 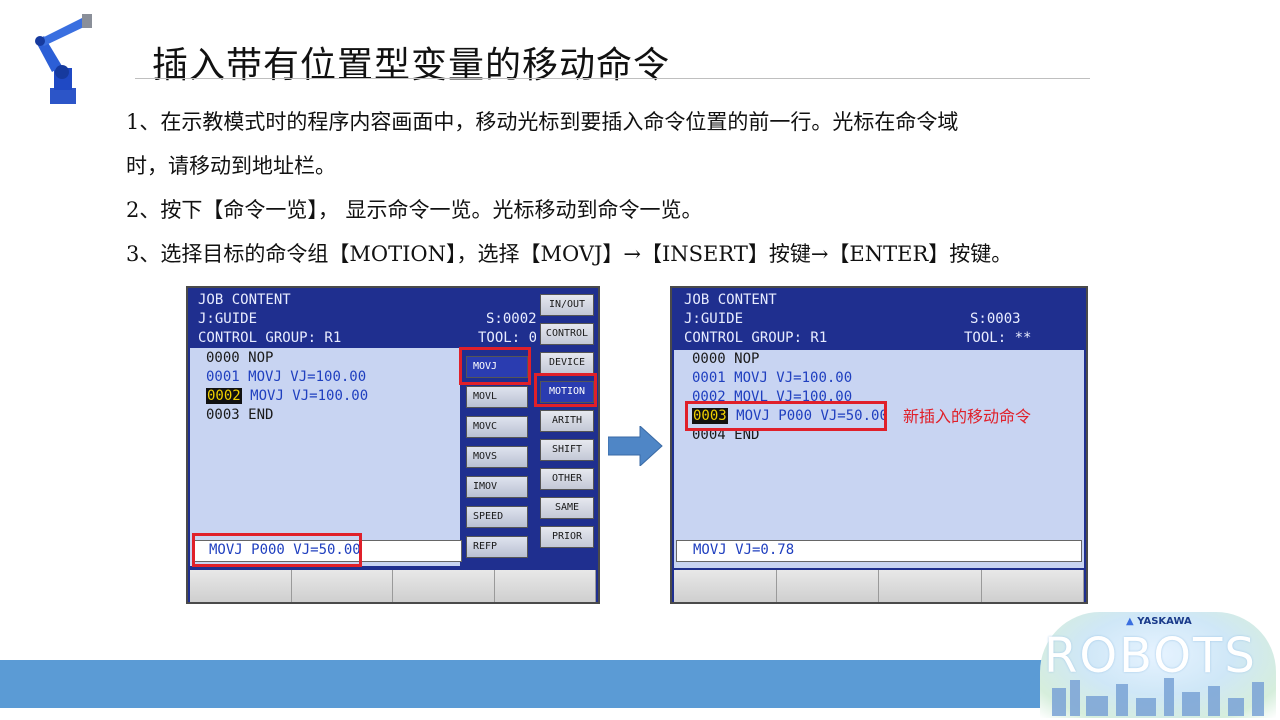 What do you see at coordinates (998, 338) in the screenshot?
I see `tool-number: TOOL: **` at bounding box center [998, 338].